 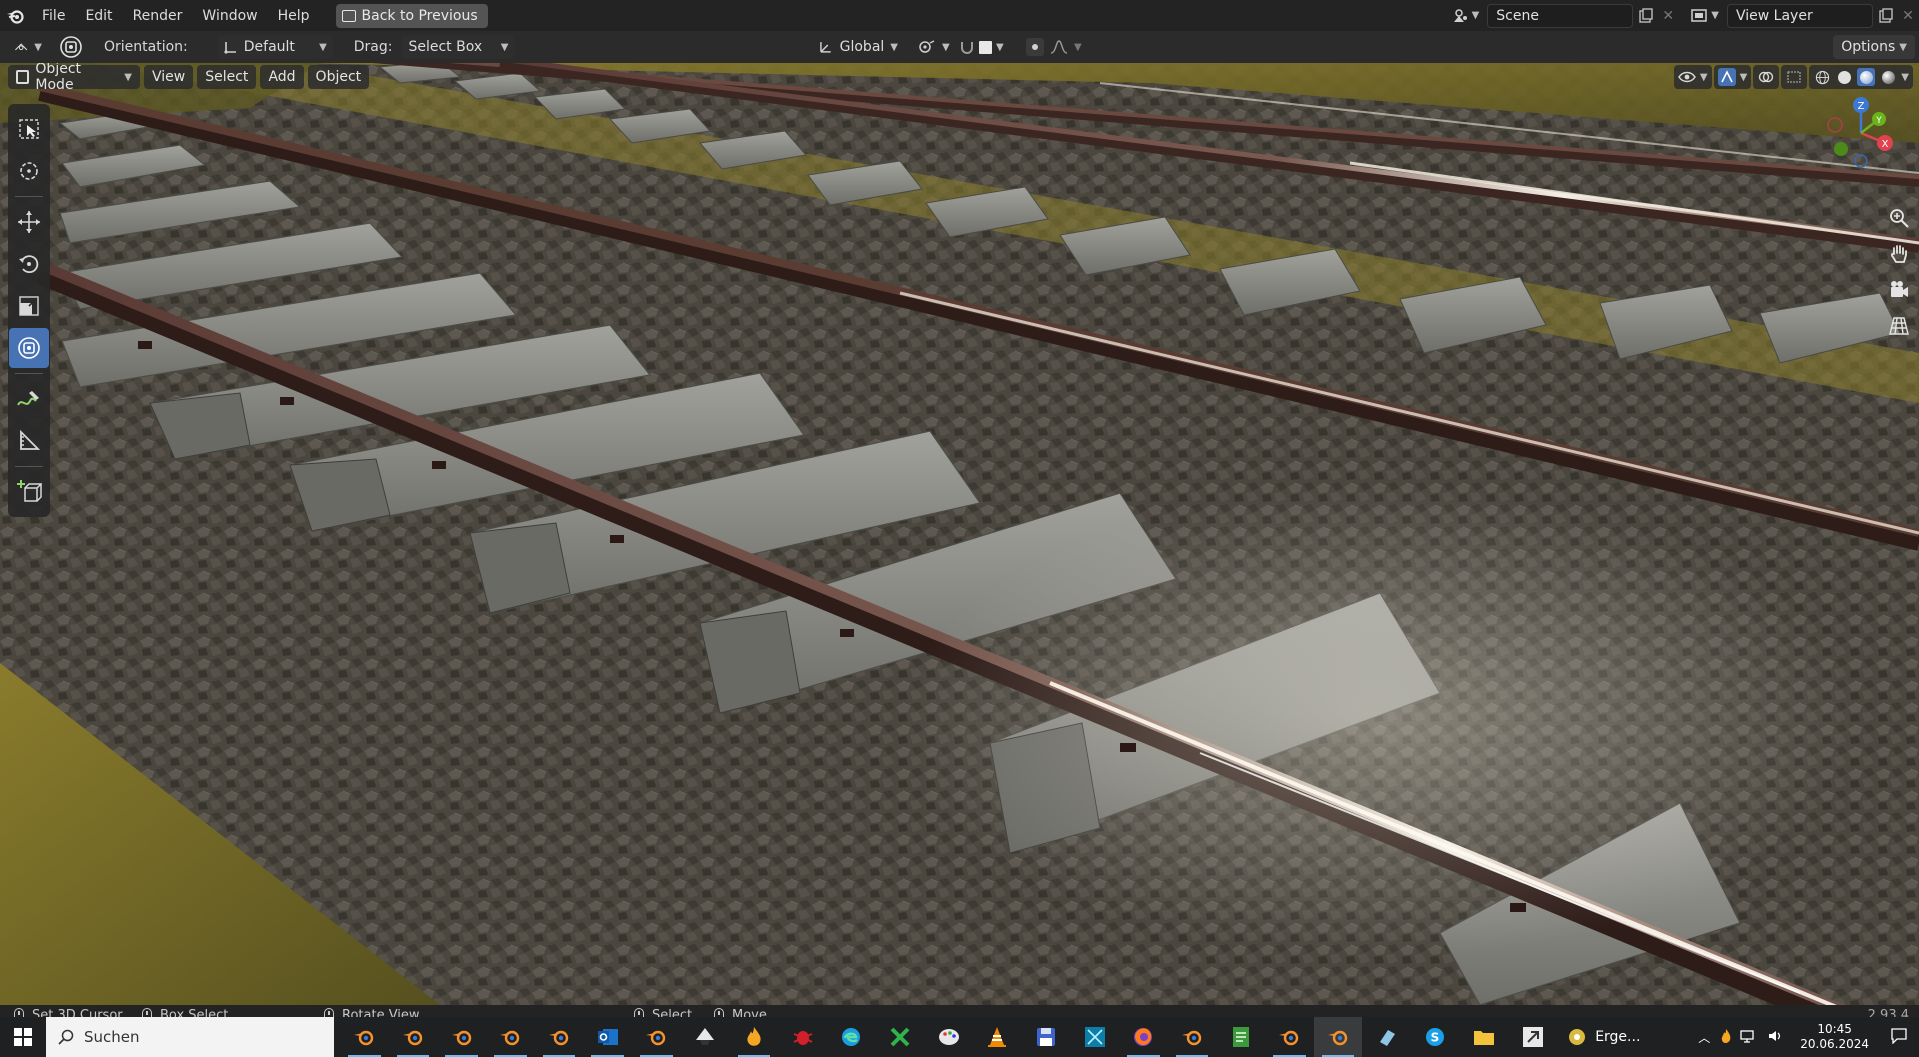 What do you see at coordinates (1866, 77) in the screenshot?
I see `material-preview-shading-icon` at bounding box center [1866, 77].